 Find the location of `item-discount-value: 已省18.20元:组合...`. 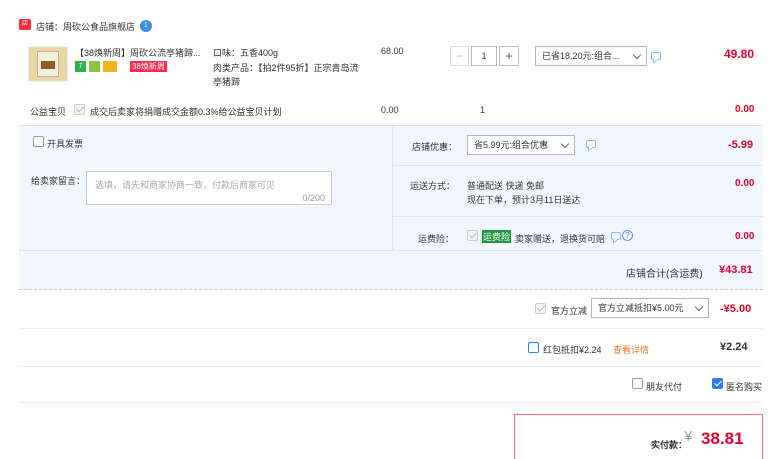

item-discount-value: 已省18.20元:组合... is located at coordinates (581, 56).